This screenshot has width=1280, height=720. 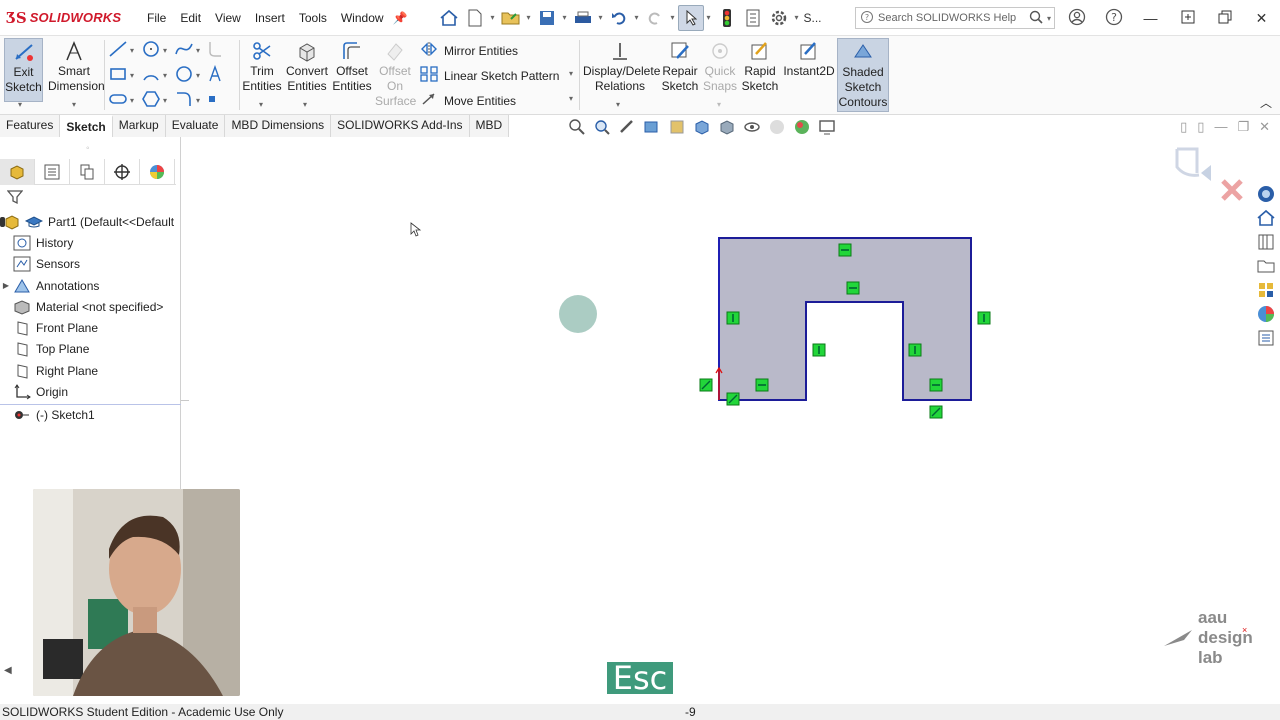 What do you see at coordinates (619, 18) in the screenshot?
I see `undo-icon` at bounding box center [619, 18].